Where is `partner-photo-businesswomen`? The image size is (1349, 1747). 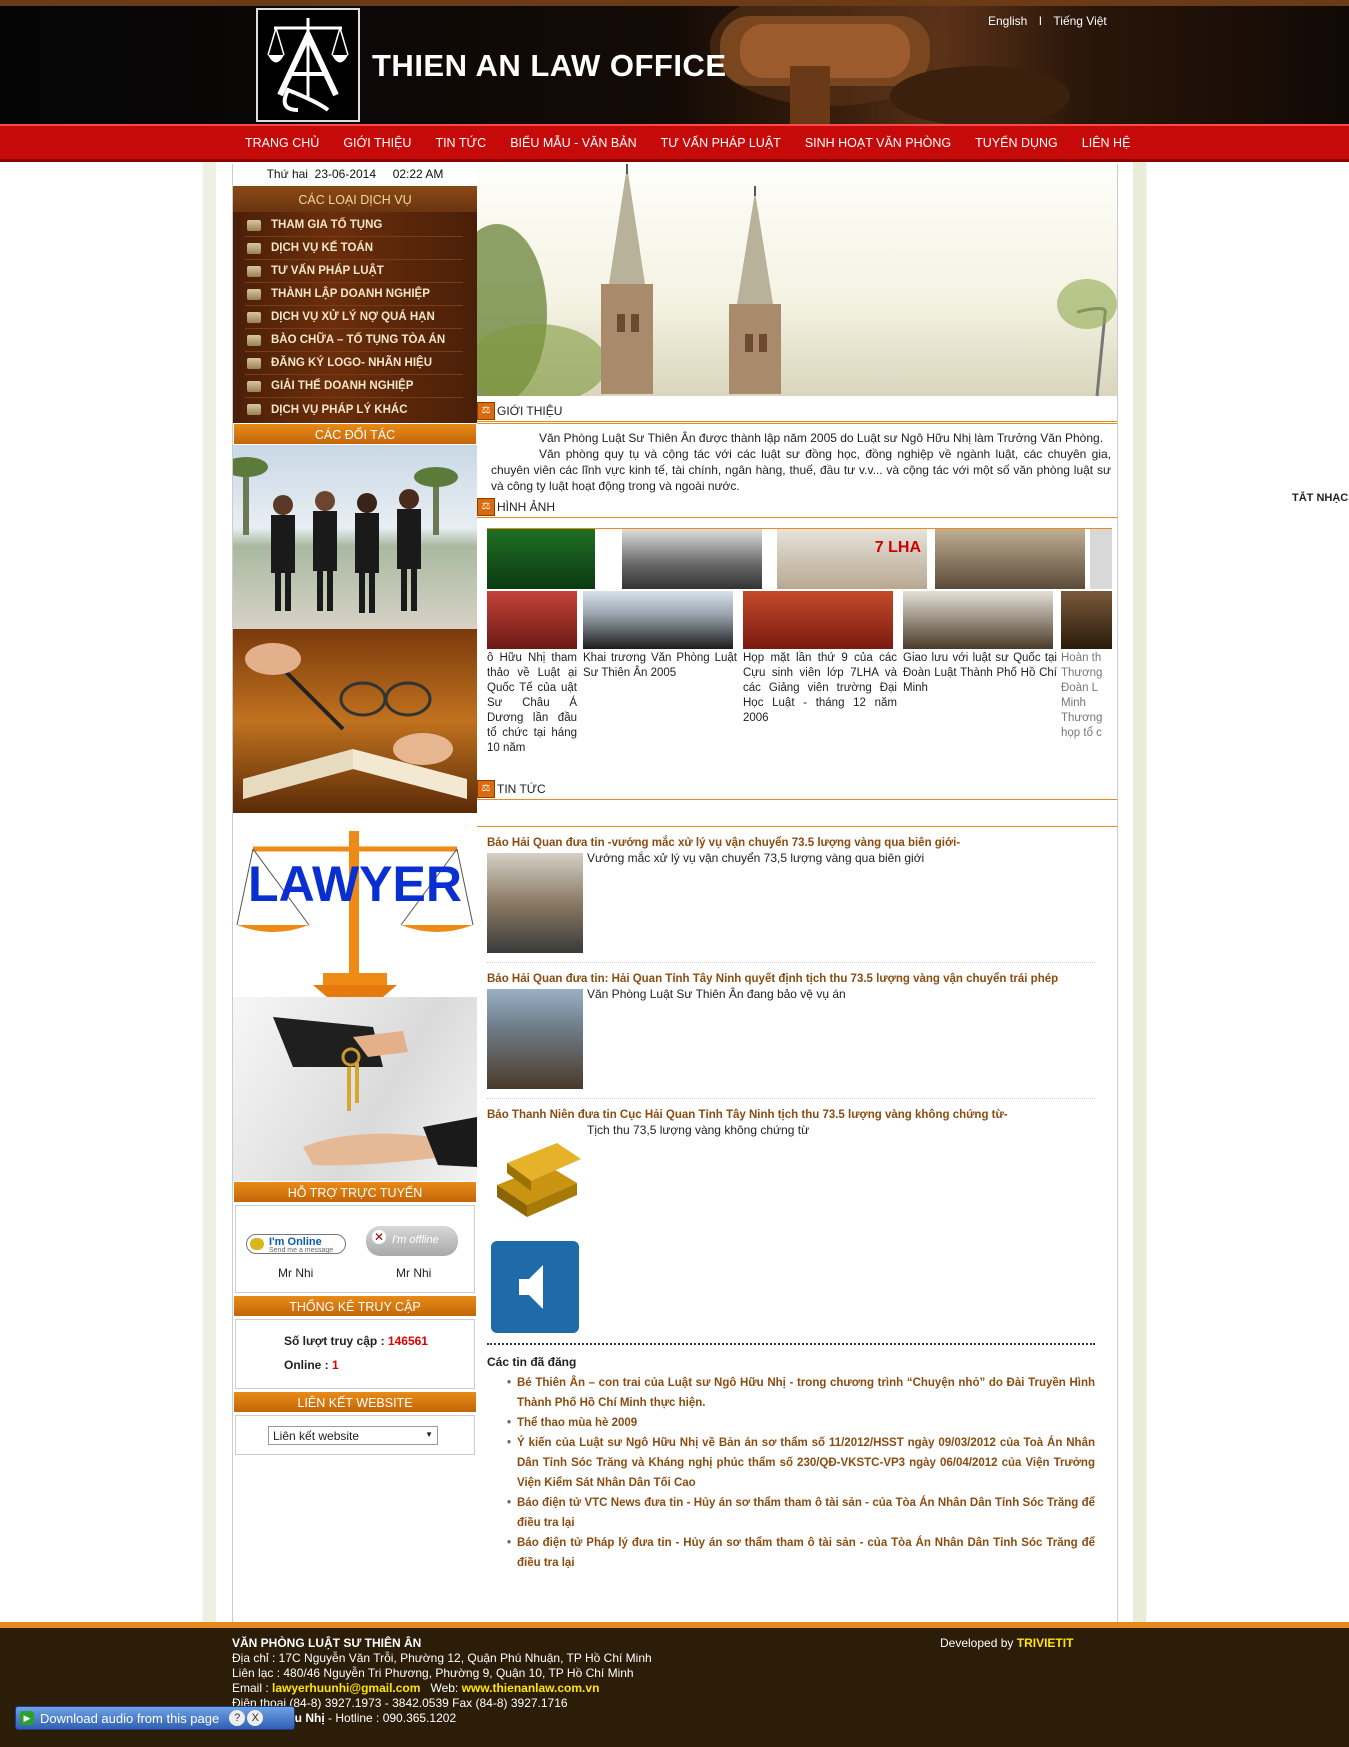 partner-photo-businesswomen is located at coordinates (355, 537).